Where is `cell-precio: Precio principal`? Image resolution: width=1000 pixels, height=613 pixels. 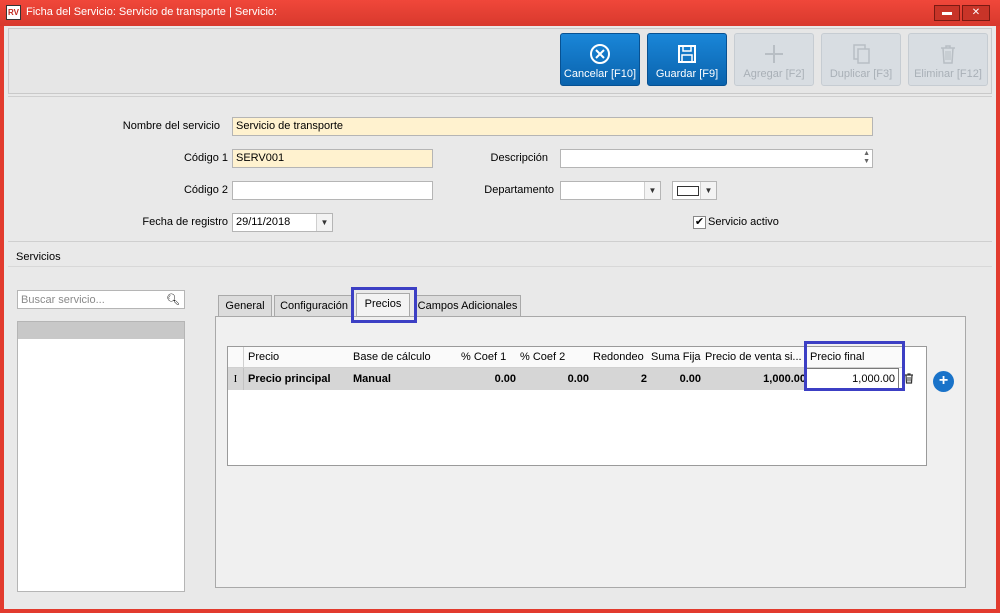
cell-precio: Precio principal is located at coordinates (299, 379).